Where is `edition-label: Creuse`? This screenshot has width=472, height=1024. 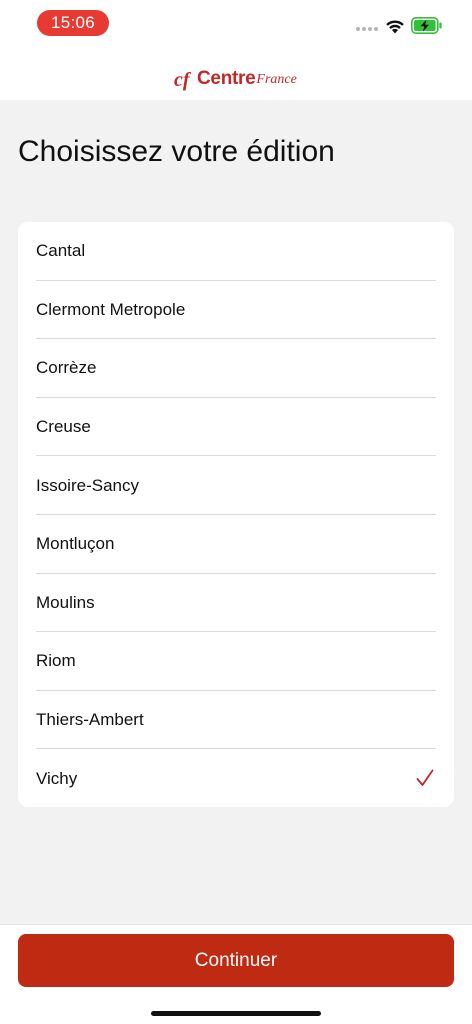 edition-label: Creuse is located at coordinates (63, 427).